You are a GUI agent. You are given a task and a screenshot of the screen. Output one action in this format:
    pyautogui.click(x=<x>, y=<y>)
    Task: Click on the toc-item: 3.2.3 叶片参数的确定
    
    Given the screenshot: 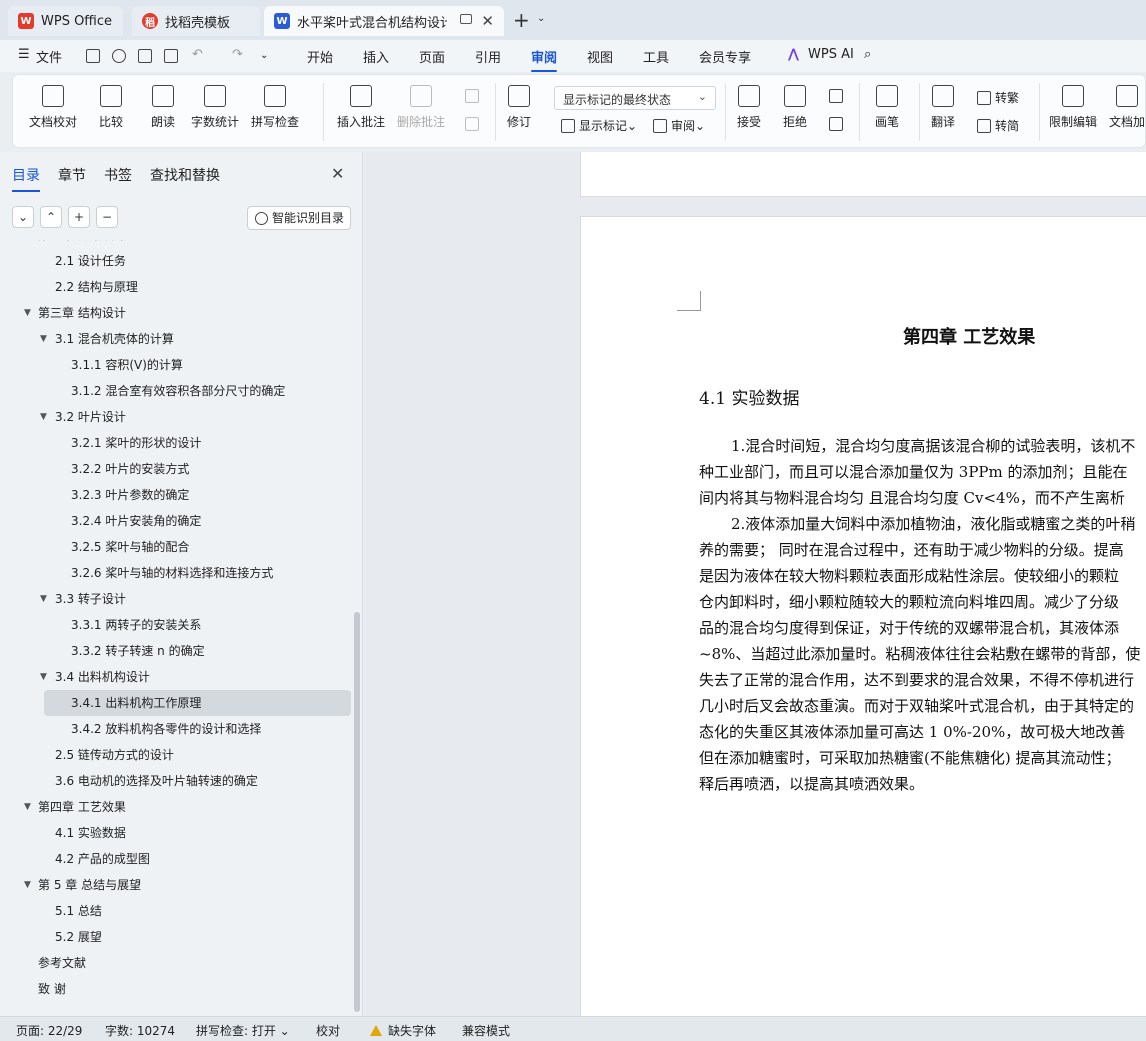 What is the action you would take?
    pyautogui.click(x=177, y=495)
    